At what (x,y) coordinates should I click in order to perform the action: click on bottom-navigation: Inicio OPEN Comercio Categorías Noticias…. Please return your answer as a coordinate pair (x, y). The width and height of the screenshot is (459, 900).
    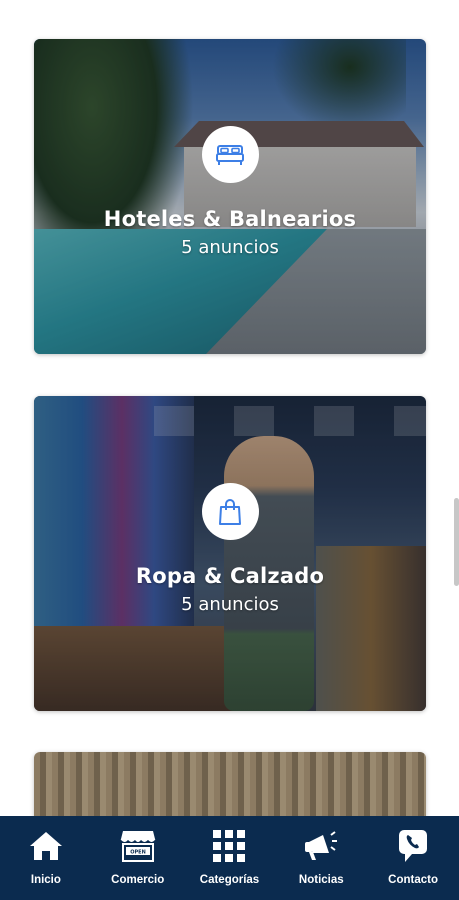
    Looking at the image, I should click on (229, 858).